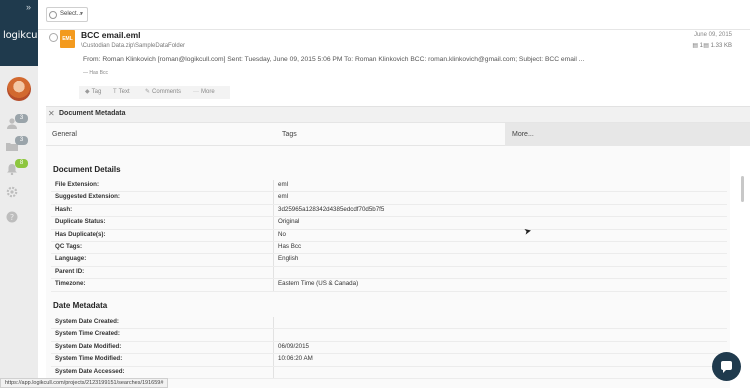  Describe the element at coordinates (70, 271) in the screenshot. I see `metadata-label: Parent ID:` at that location.